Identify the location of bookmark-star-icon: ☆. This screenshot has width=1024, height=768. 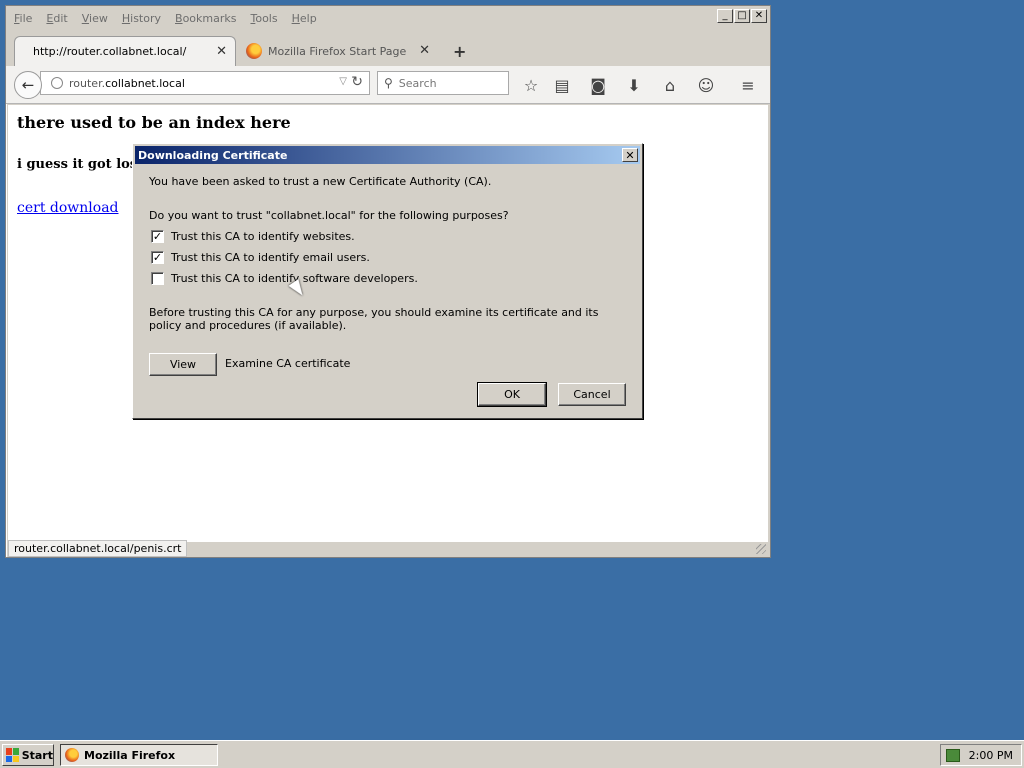
(531, 85).